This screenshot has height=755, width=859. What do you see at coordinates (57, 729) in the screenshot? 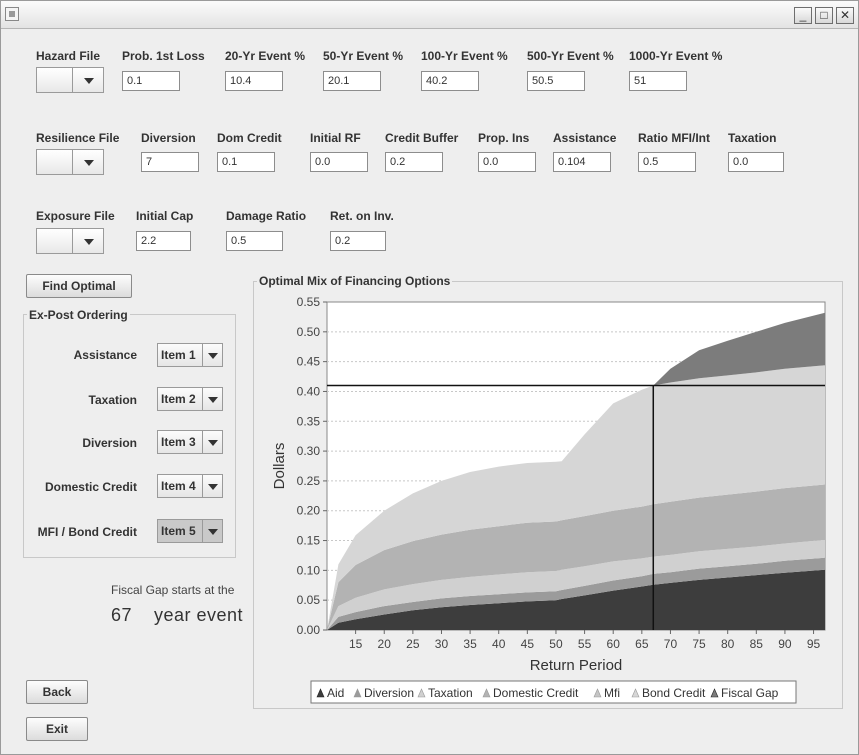
I see `exit-button: Exit` at bounding box center [57, 729].